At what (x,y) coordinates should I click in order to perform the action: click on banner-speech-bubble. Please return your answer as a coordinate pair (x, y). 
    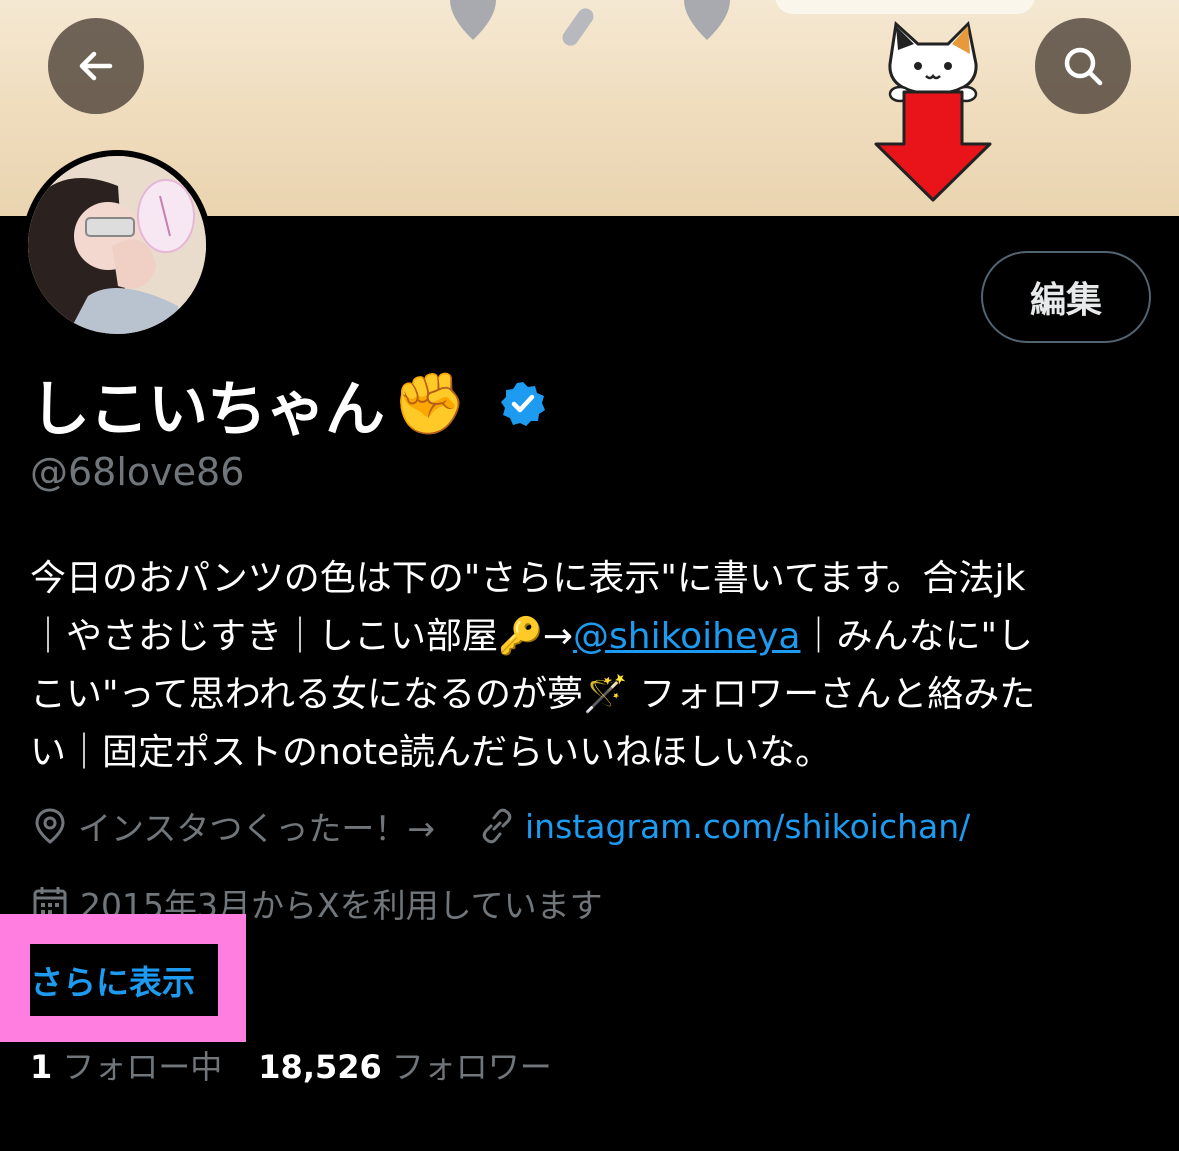
    Looking at the image, I should click on (905, 7).